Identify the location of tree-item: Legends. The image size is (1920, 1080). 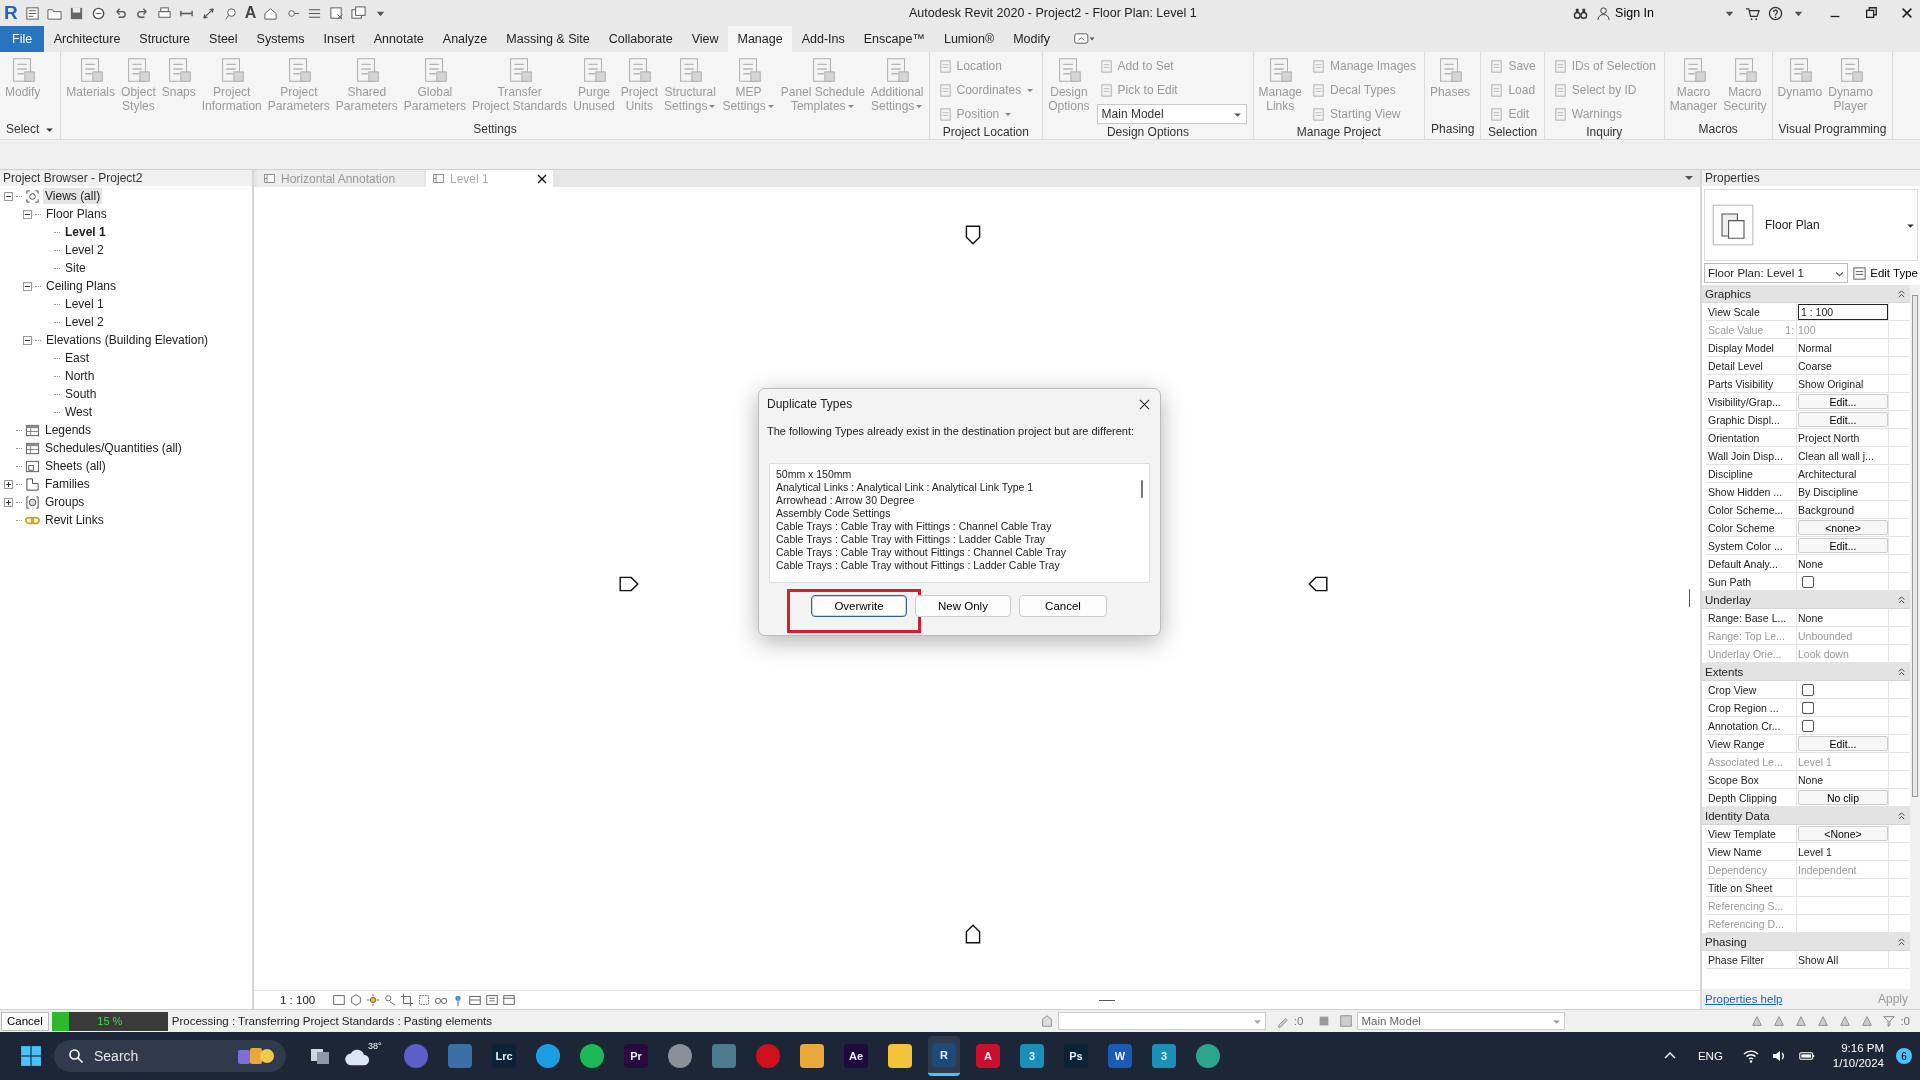
(68, 430).